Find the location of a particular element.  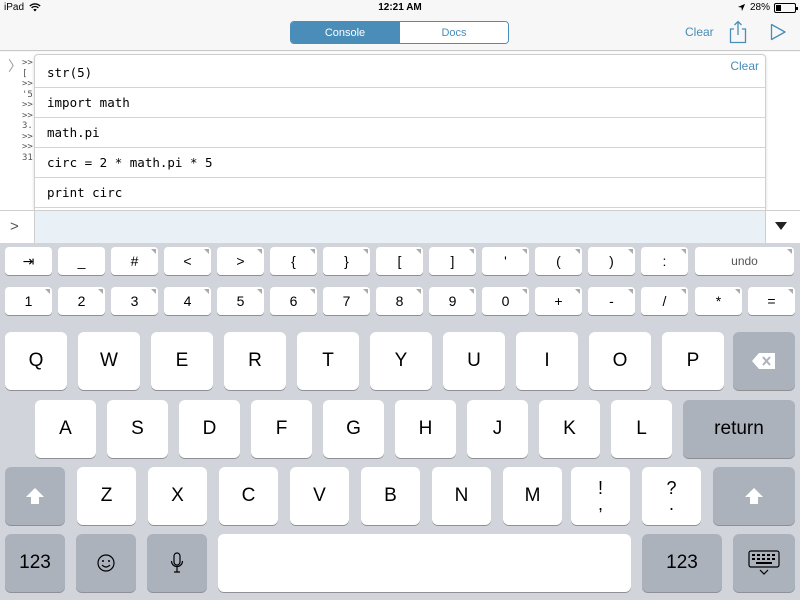

delete-key is located at coordinates (764, 361).